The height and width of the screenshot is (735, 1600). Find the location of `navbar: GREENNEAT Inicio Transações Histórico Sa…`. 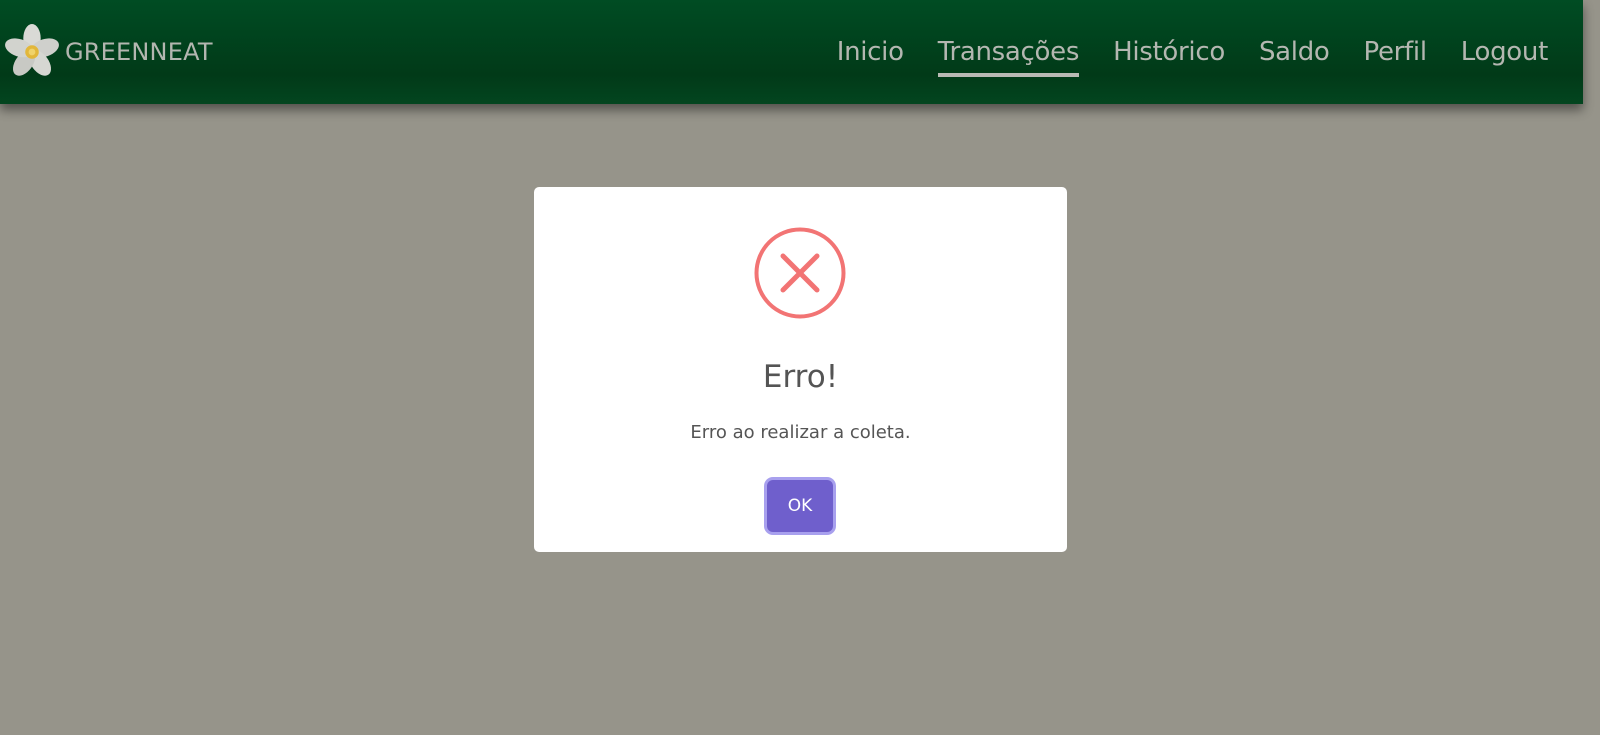

navbar: GREENNEAT Inicio Transações Histórico Sa… is located at coordinates (791, 52).